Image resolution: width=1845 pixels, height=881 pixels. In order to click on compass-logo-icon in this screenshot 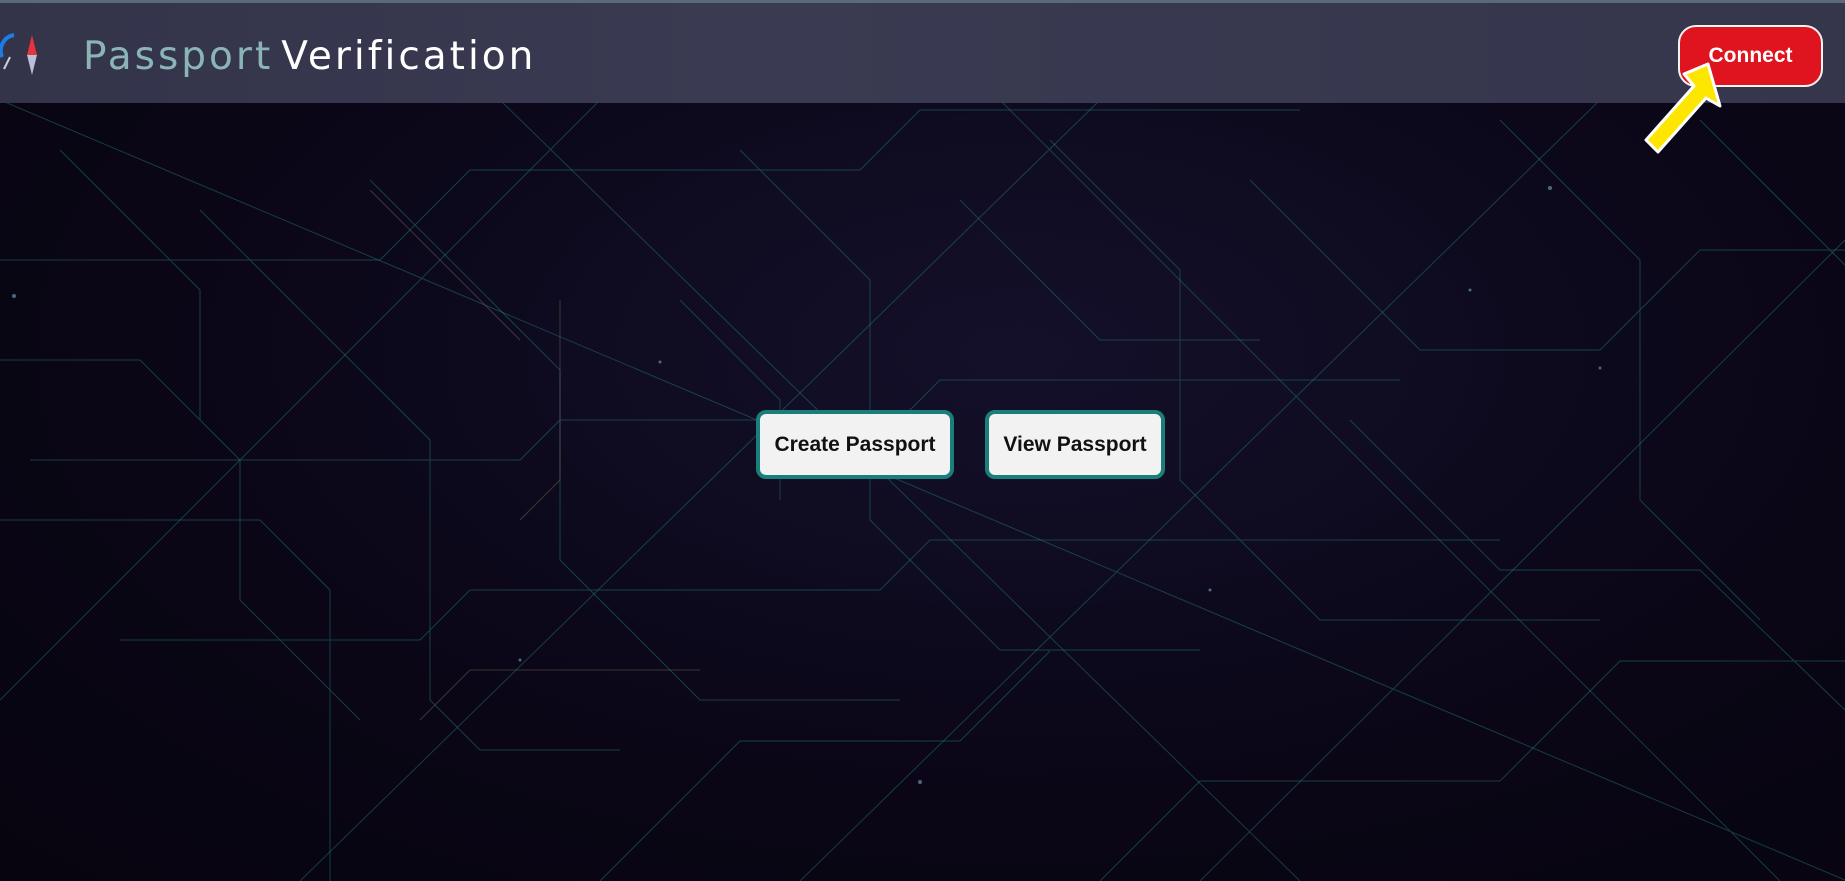, I will do `click(18, 54)`.